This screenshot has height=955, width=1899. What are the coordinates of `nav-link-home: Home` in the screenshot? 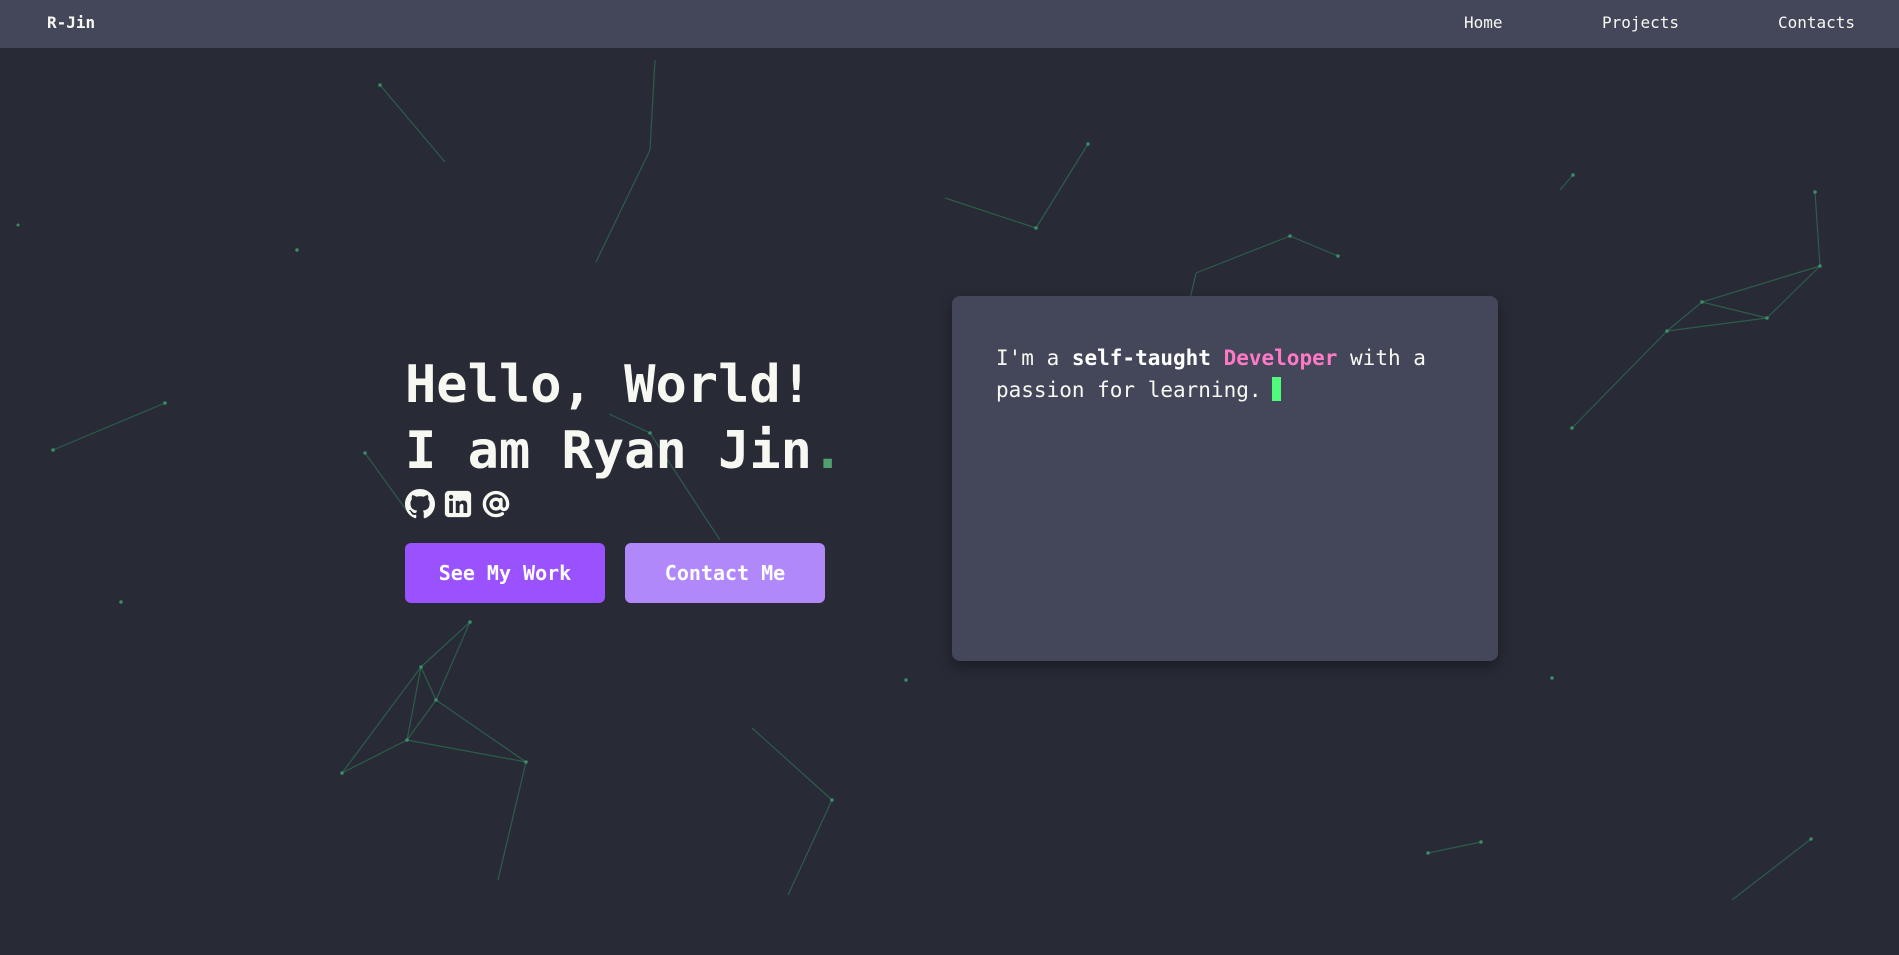 It's located at (1483, 22).